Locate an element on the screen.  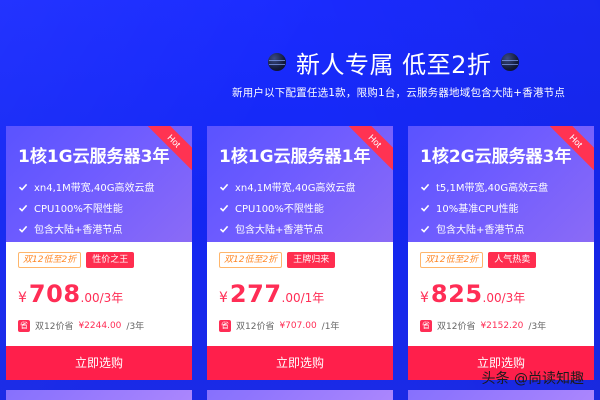
tag-row: 双12低至2折 性价之王 is located at coordinates (76, 260).